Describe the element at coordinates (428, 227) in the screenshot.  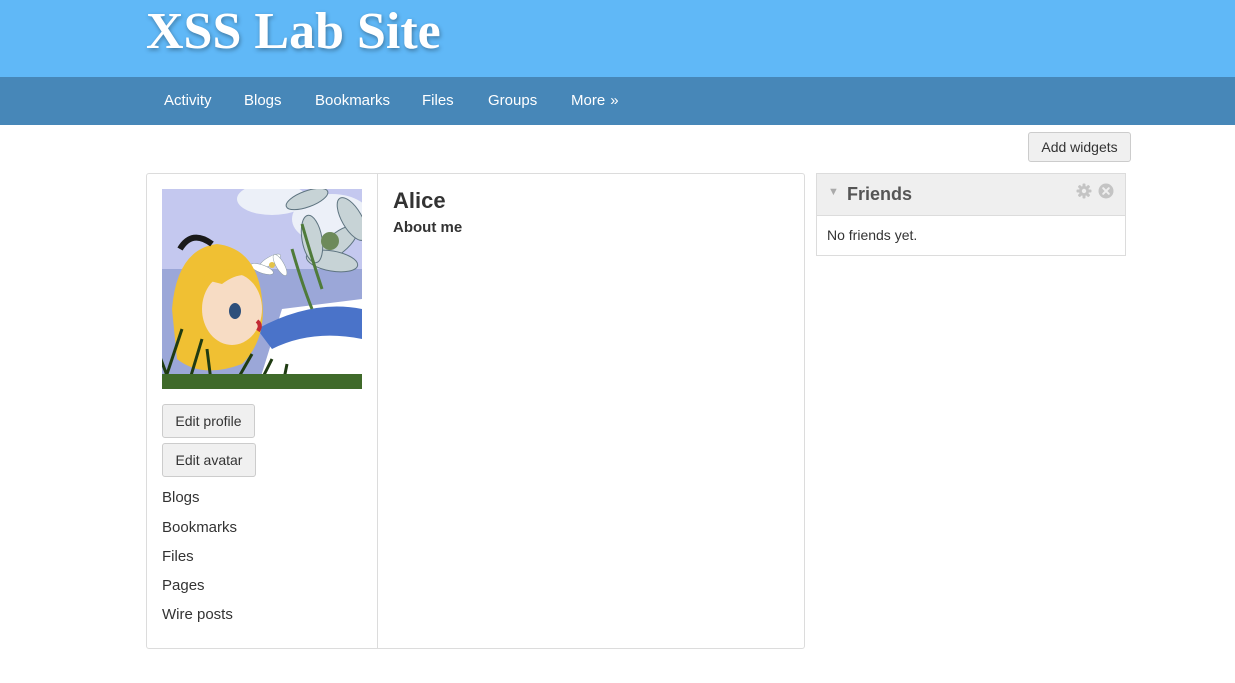
I see `about-me-label: About me` at that location.